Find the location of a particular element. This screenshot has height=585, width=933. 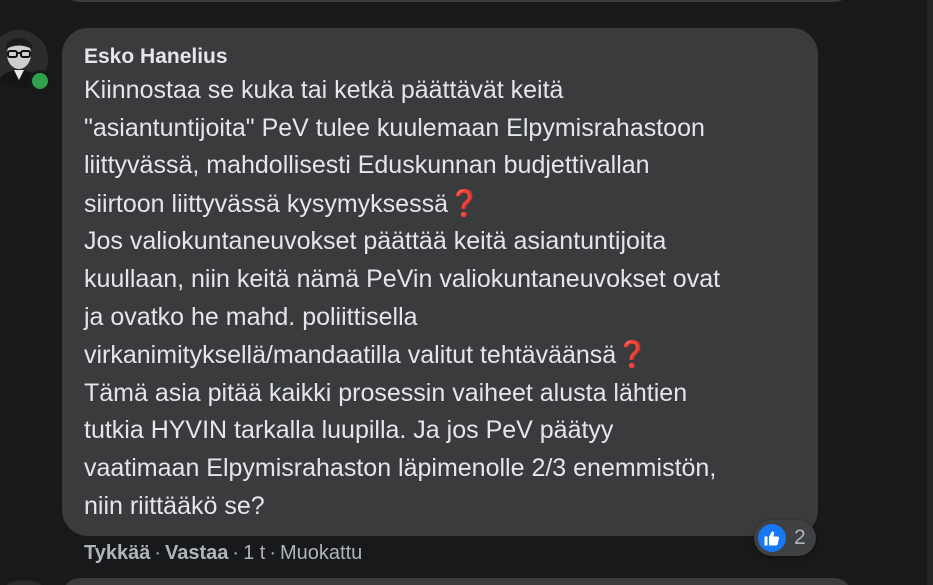

next-comment-avatar is located at coordinates (24, 582).